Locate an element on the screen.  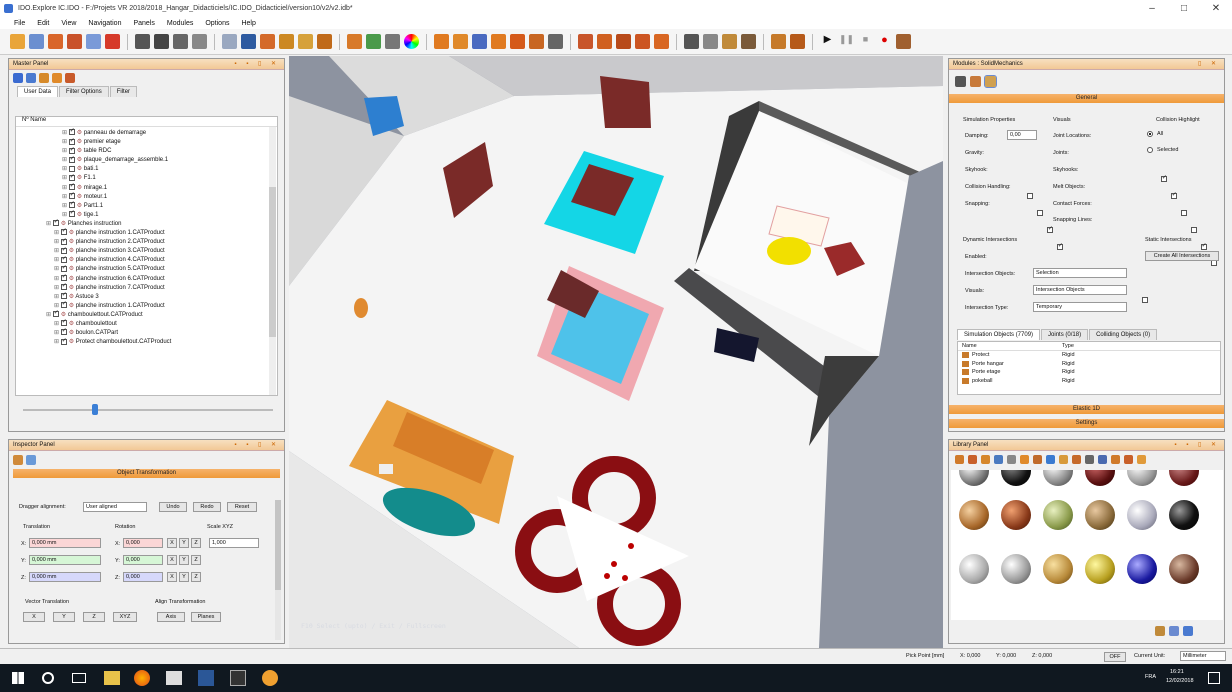
close-button: ✕ is located at coordinates (1216, 8).